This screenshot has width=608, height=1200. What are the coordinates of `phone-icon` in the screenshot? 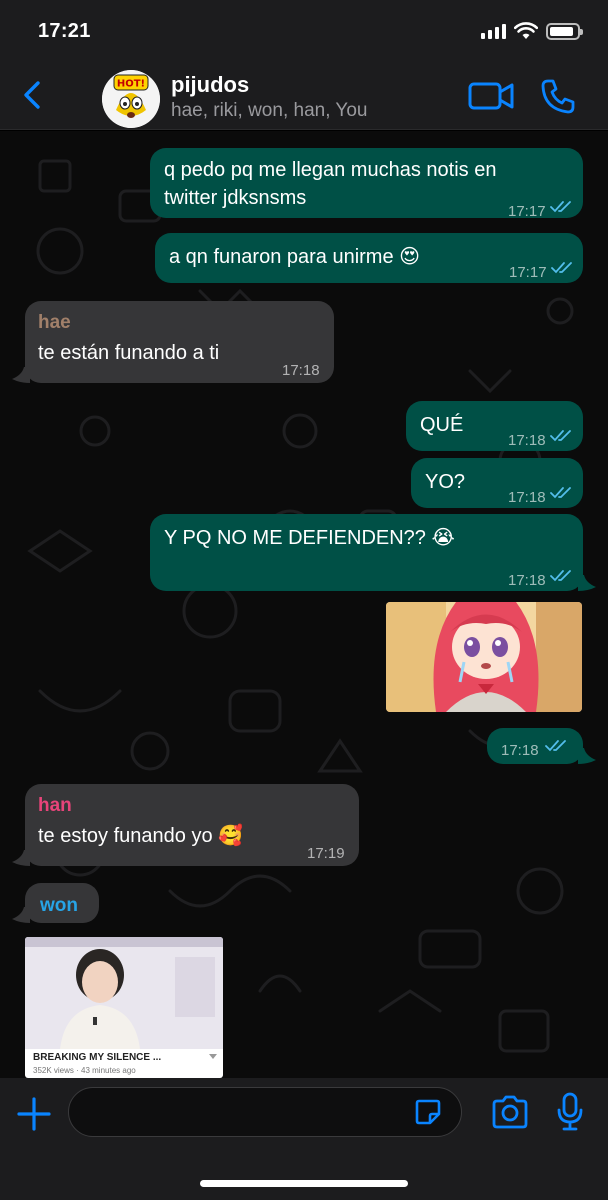 It's located at (558, 96).